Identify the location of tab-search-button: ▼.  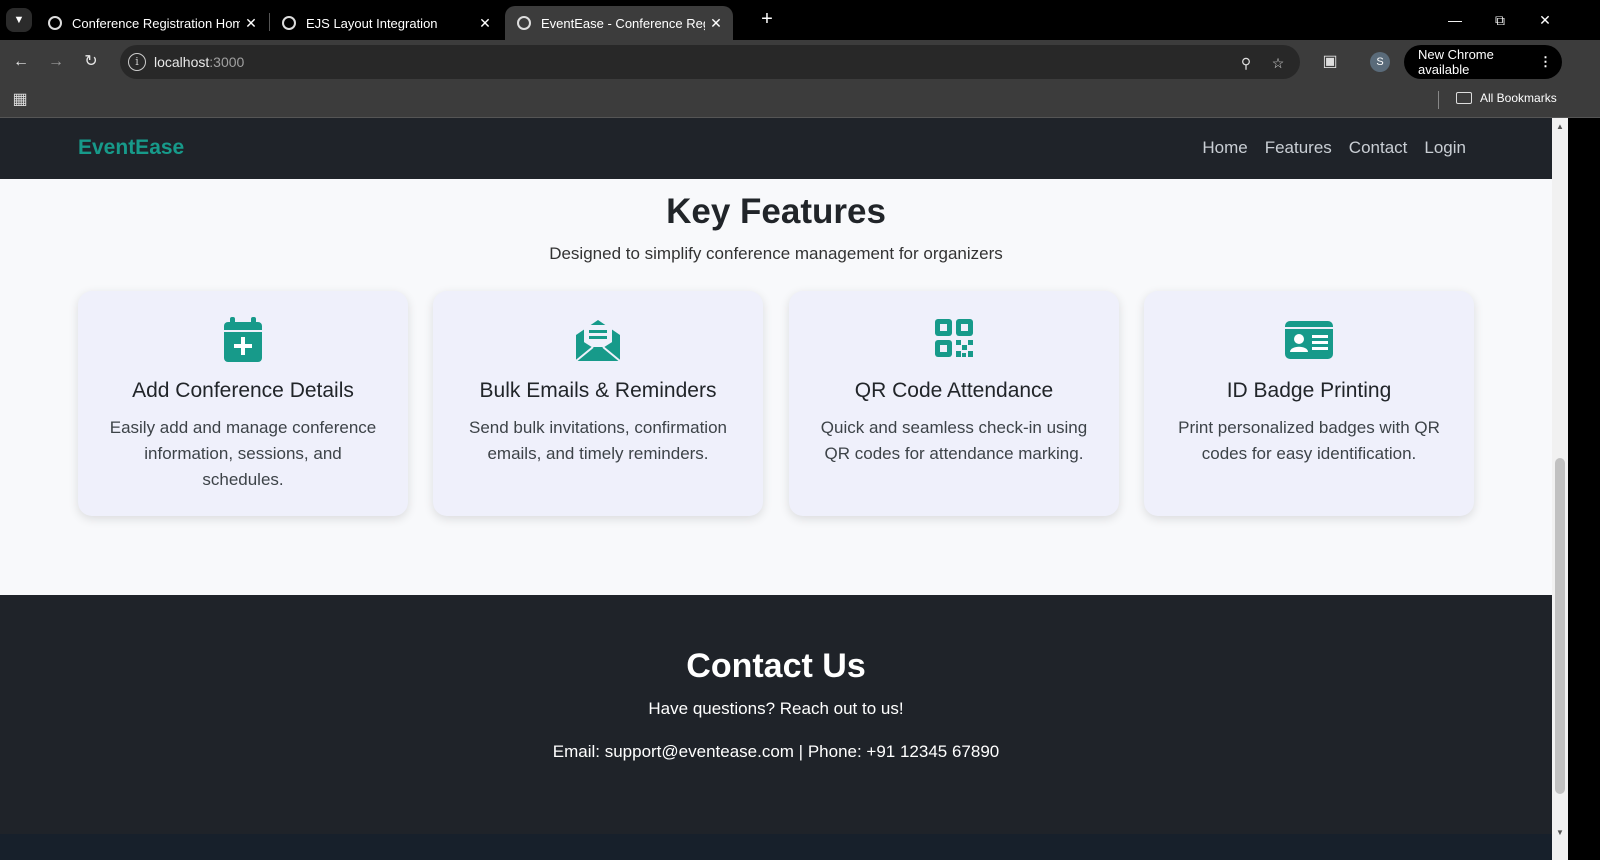
(19, 20).